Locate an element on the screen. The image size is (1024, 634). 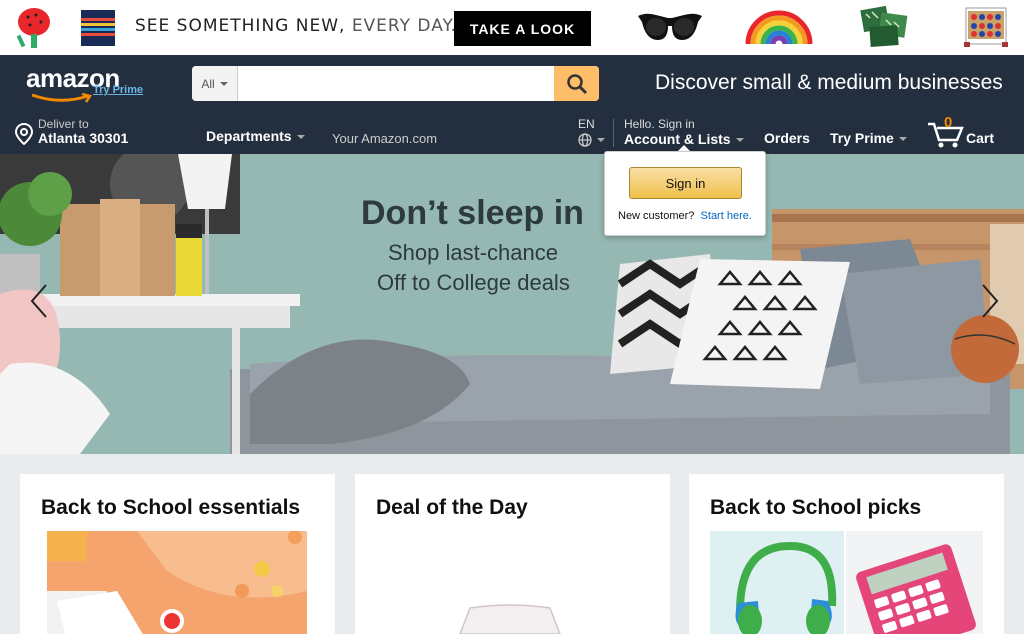
search-button is located at coordinates (576, 83).